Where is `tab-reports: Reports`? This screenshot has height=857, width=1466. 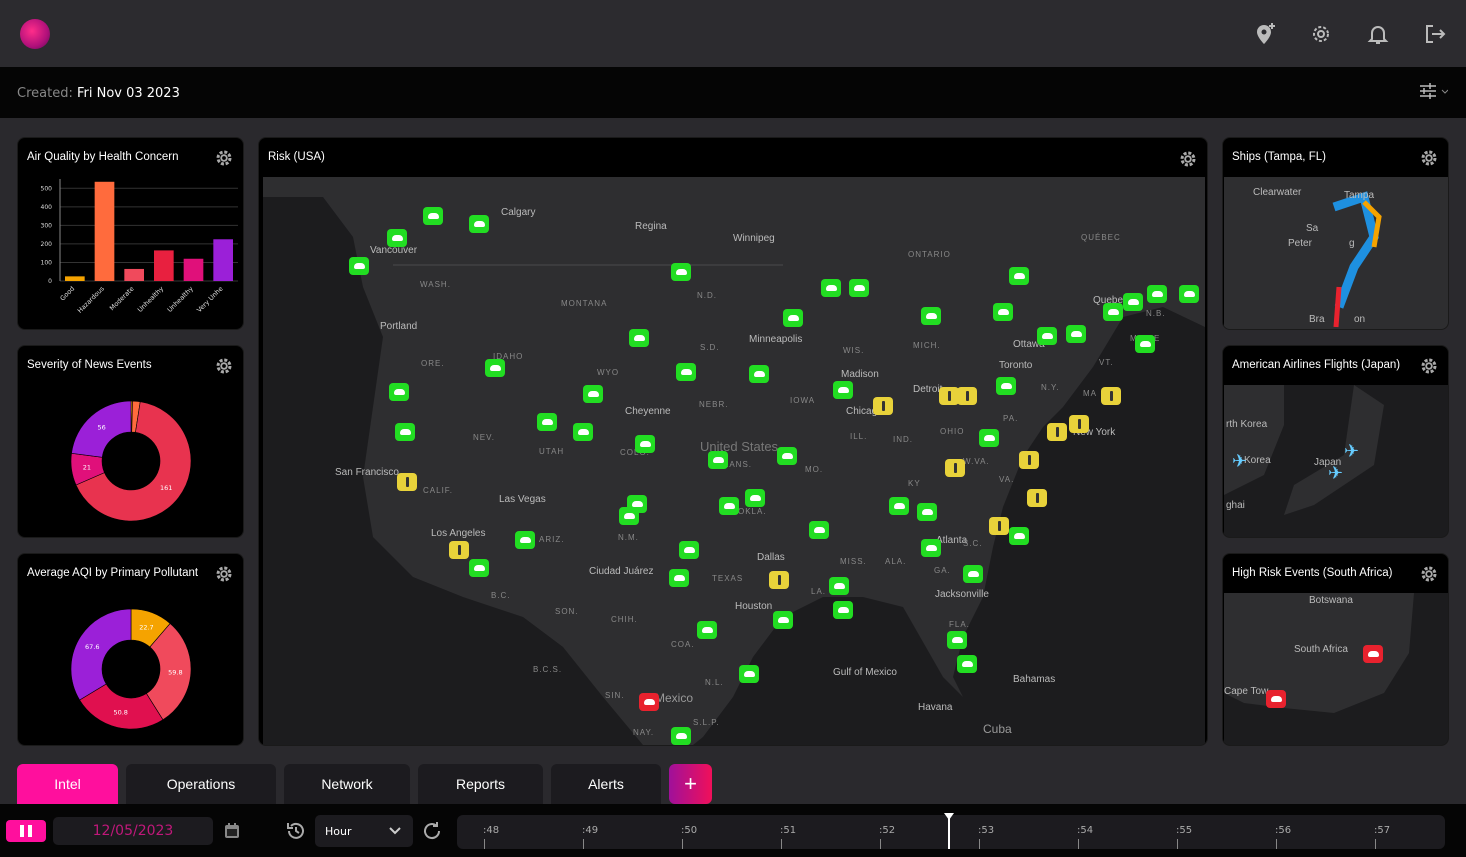 tab-reports: Reports is located at coordinates (480, 784).